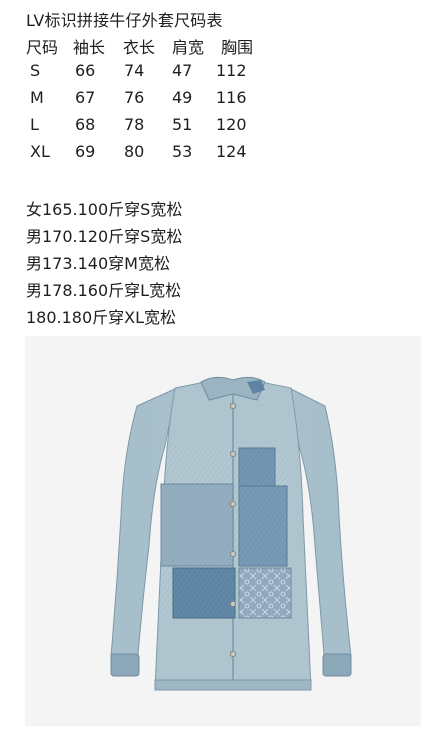  Describe the element at coordinates (104, 236) in the screenshot. I see `recommendation-line: 男170.120斤穿S宽松` at that location.